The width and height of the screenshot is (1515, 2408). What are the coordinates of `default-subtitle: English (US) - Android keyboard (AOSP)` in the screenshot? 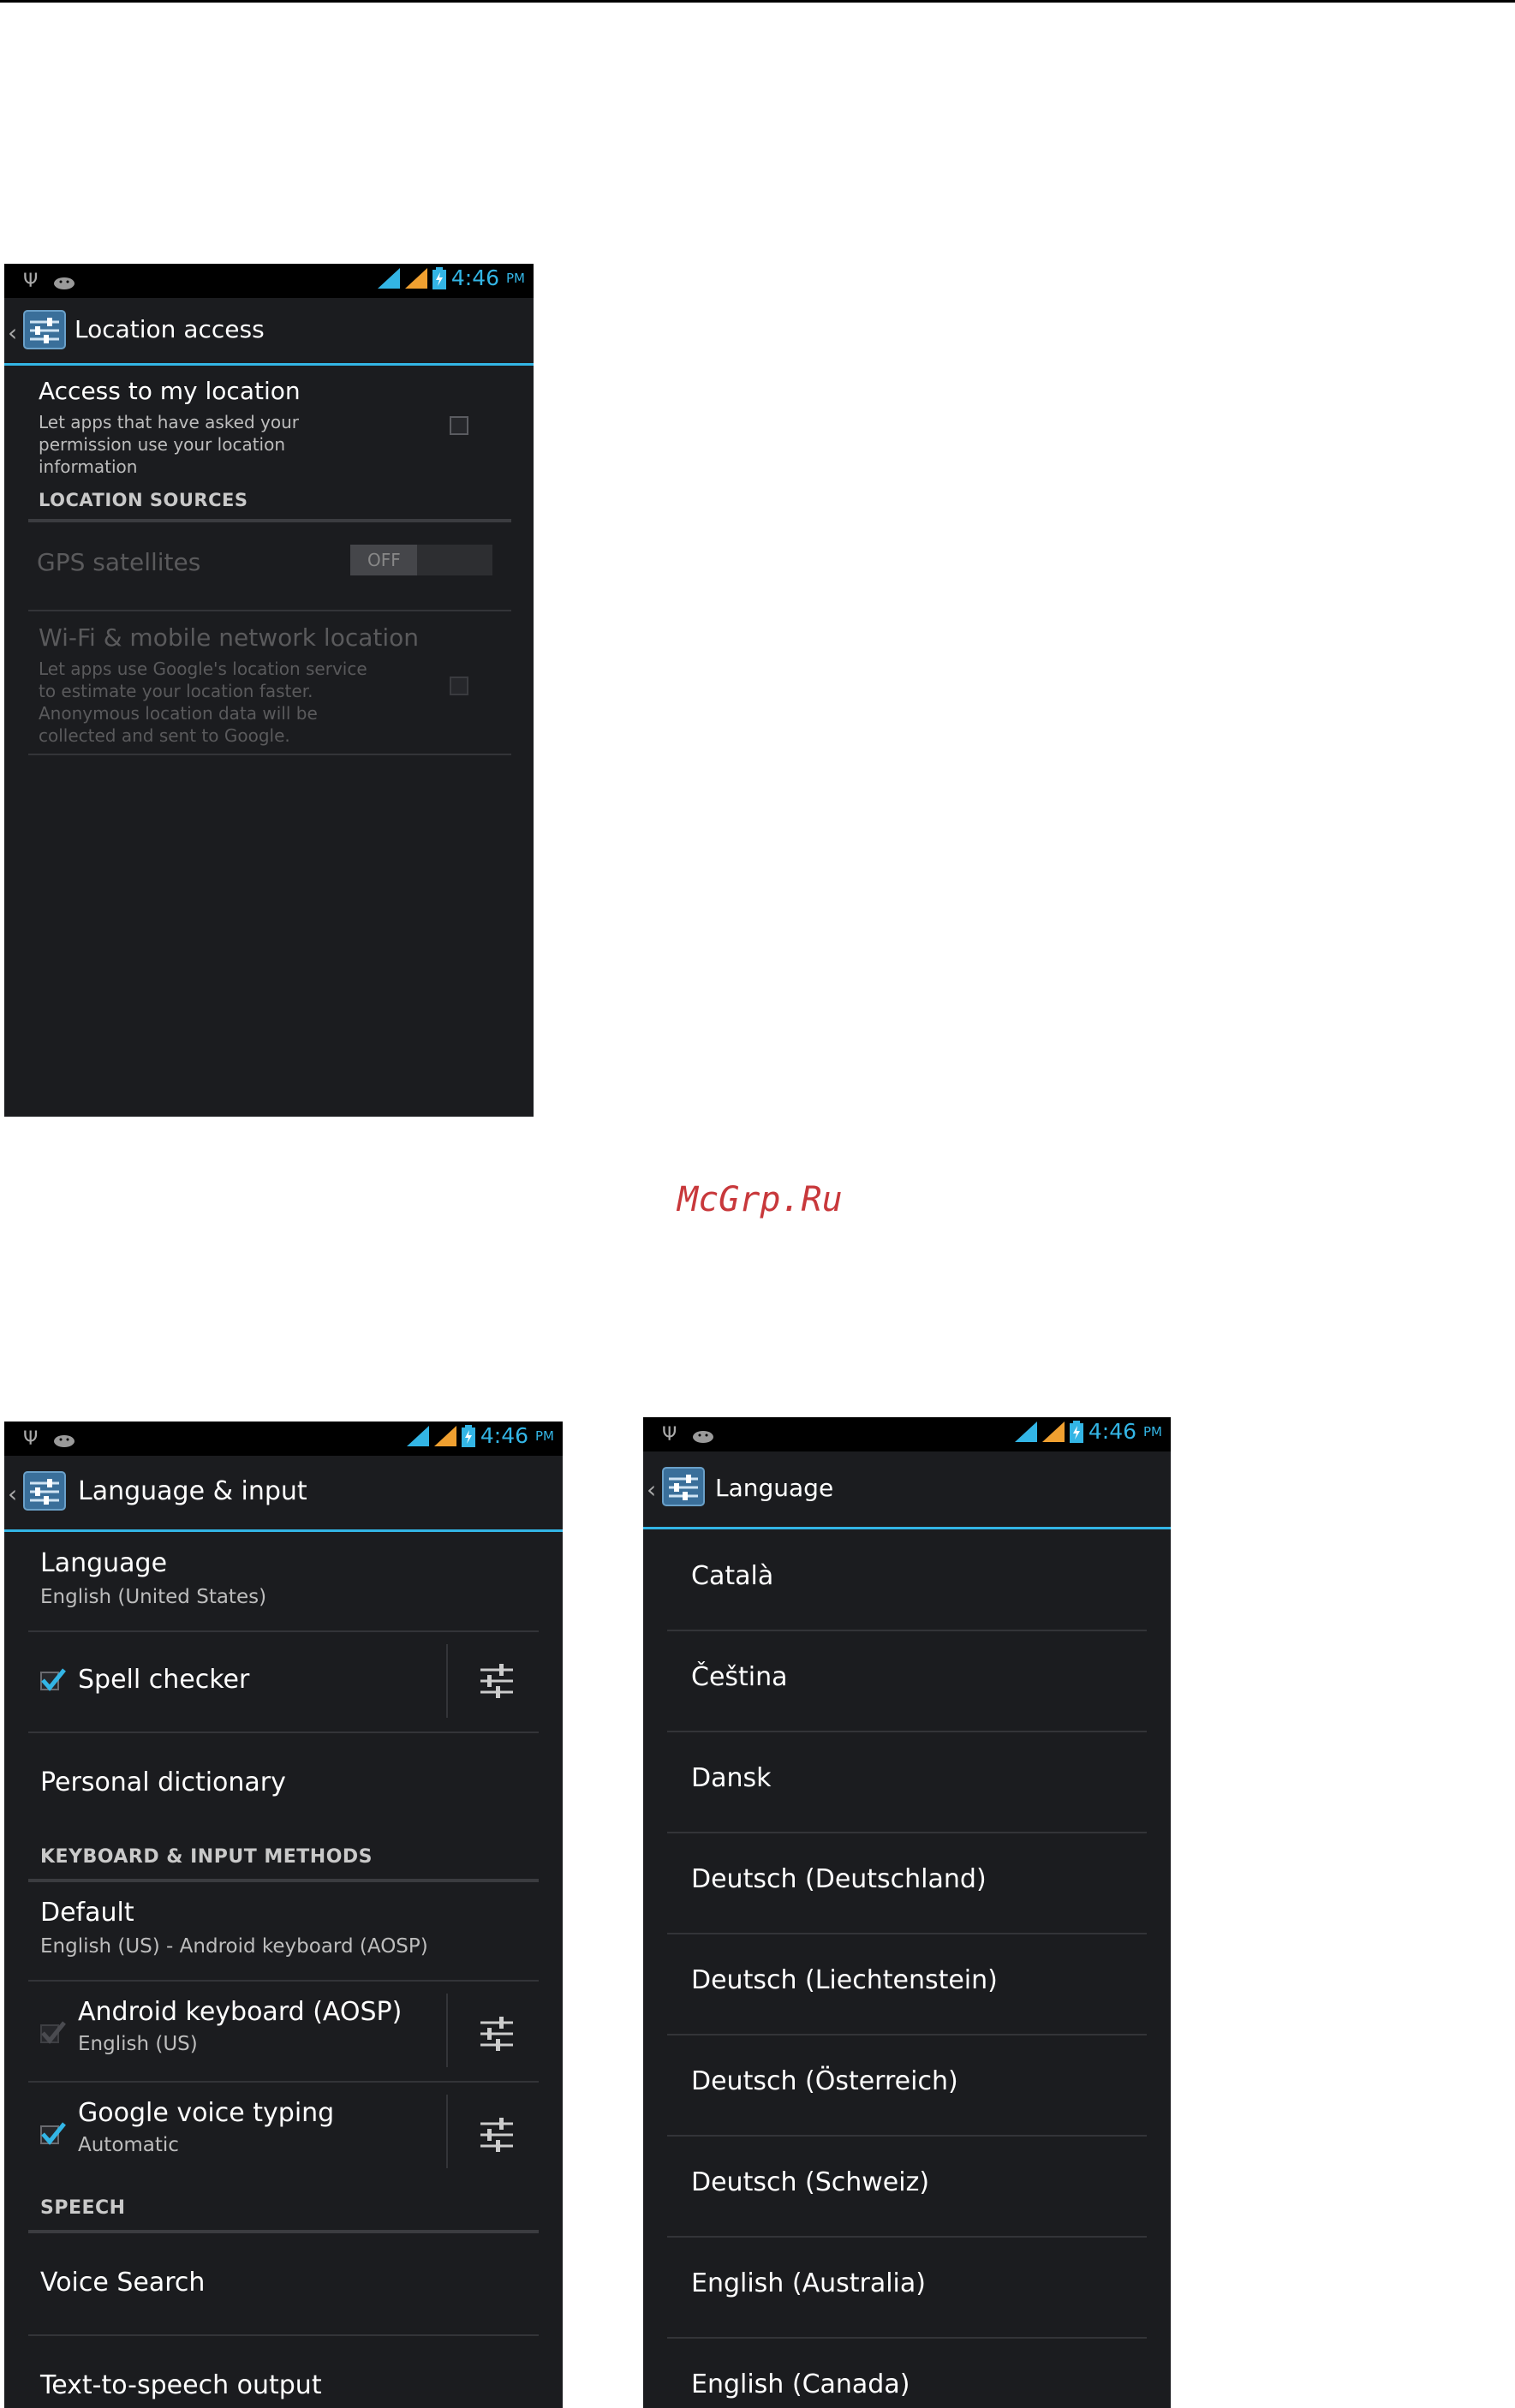 It's located at (234, 1947).